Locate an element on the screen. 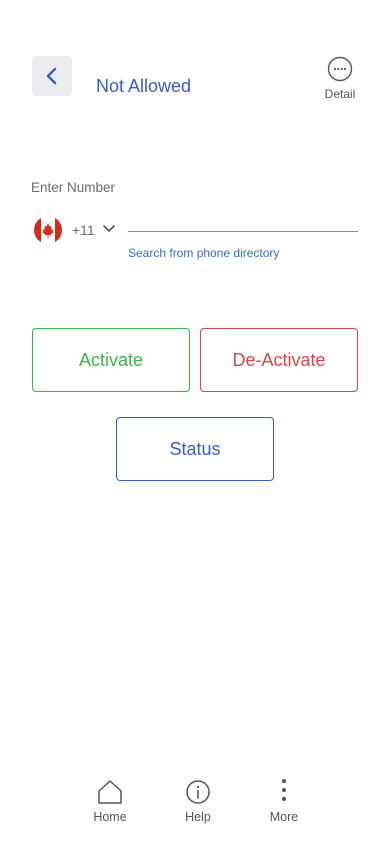 The height and width of the screenshot is (844, 390). deactivate-button: De-Activate is located at coordinates (279, 360).